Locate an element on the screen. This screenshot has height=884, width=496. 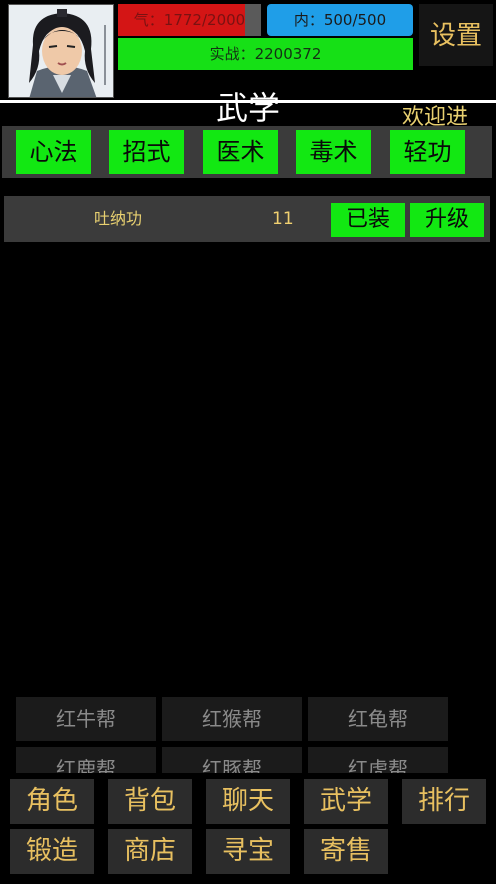
settings-button: 设置 is located at coordinates (456, 35).